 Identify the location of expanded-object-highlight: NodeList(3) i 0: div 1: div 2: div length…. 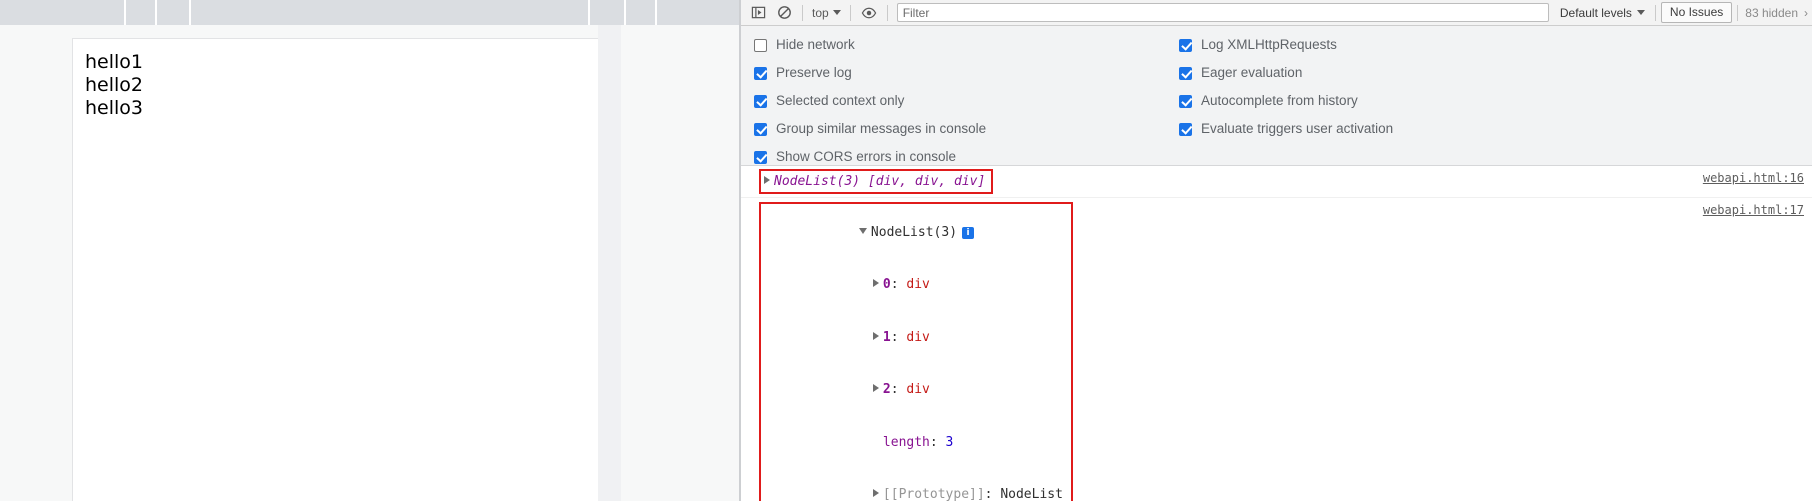
(916, 351).